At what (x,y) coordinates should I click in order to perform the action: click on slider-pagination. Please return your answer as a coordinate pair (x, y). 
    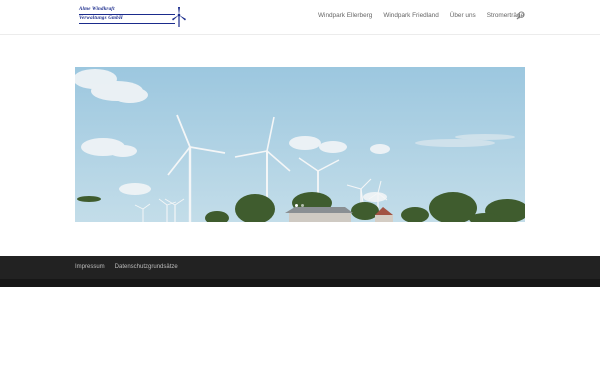
    Looking at the image, I should click on (299, 205).